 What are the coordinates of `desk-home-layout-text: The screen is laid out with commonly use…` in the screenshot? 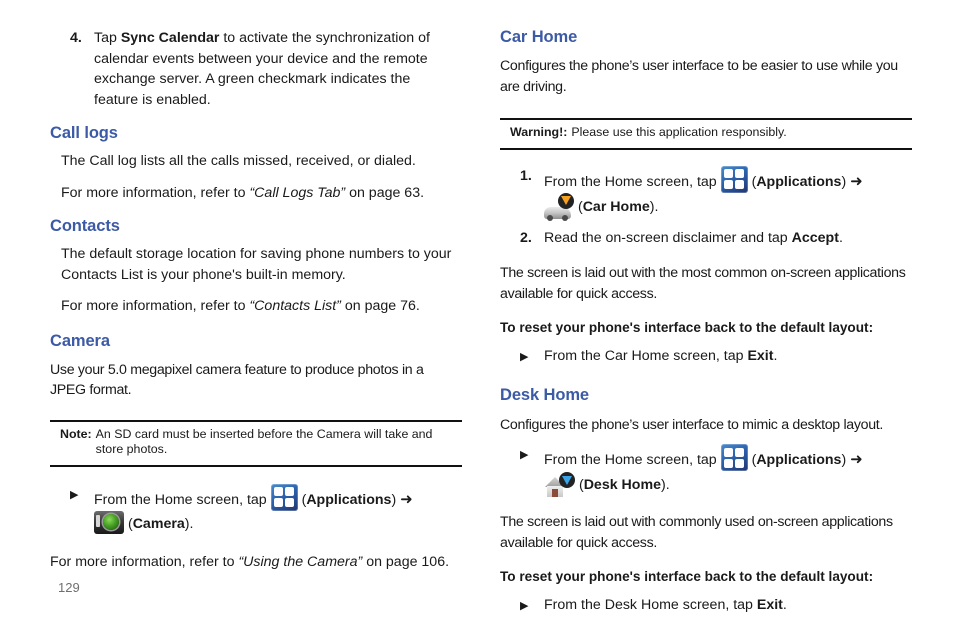 It's located at (696, 532).